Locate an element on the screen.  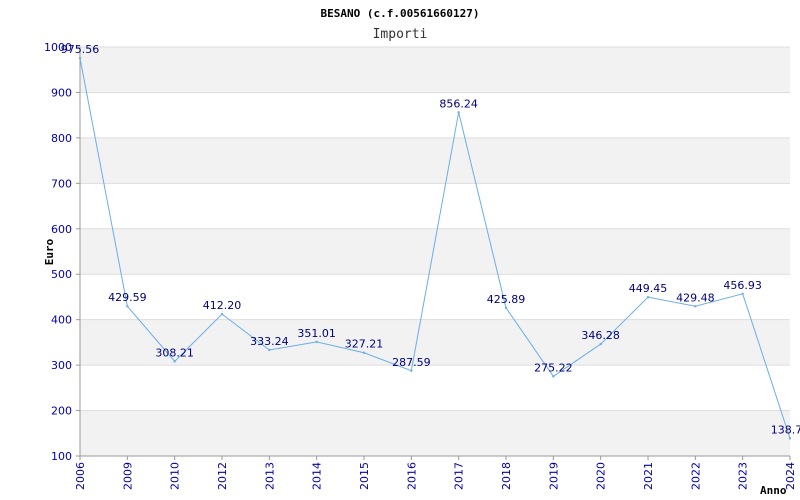
data-label: 856.24 is located at coordinates (458, 103).